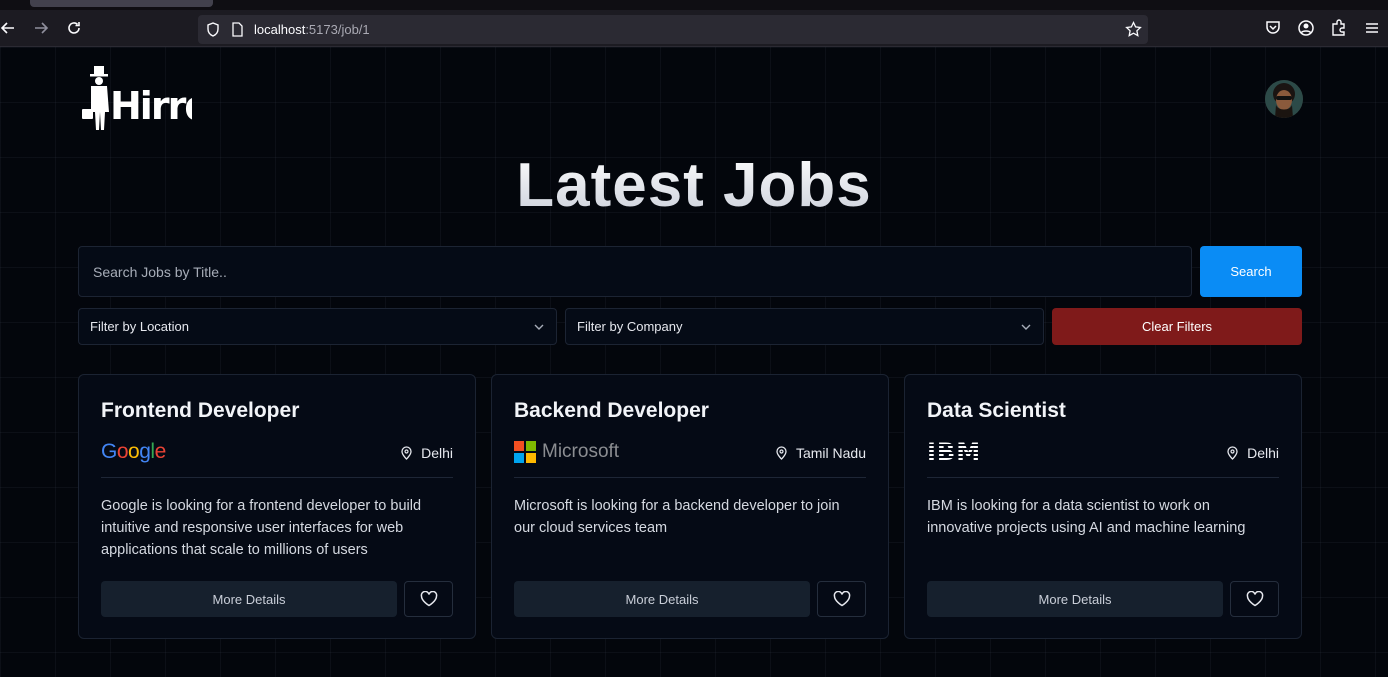 The width and height of the screenshot is (1388, 677). I want to click on reload-icon, so click(74, 28).